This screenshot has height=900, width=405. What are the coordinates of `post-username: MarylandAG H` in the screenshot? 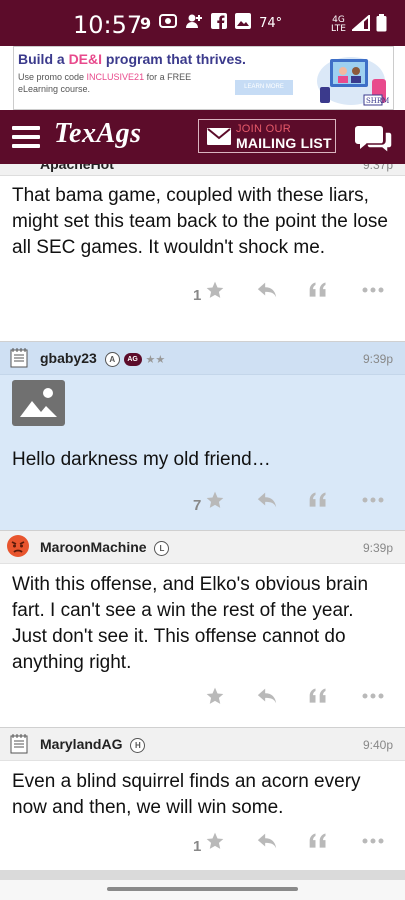 It's located at (93, 744).